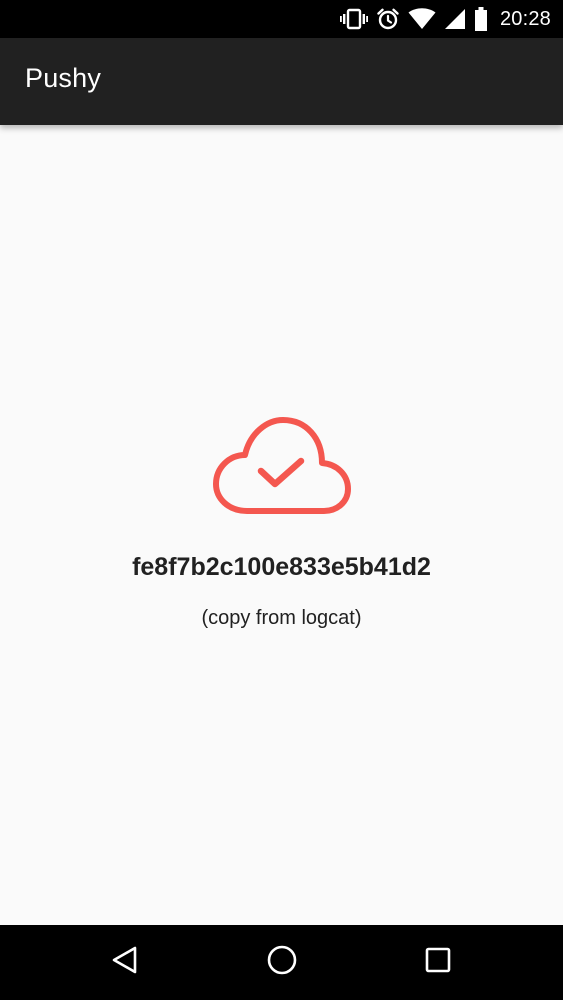  What do you see at coordinates (388, 19) in the screenshot?
I see `alarm-icon` at bounding box center [388, 19].